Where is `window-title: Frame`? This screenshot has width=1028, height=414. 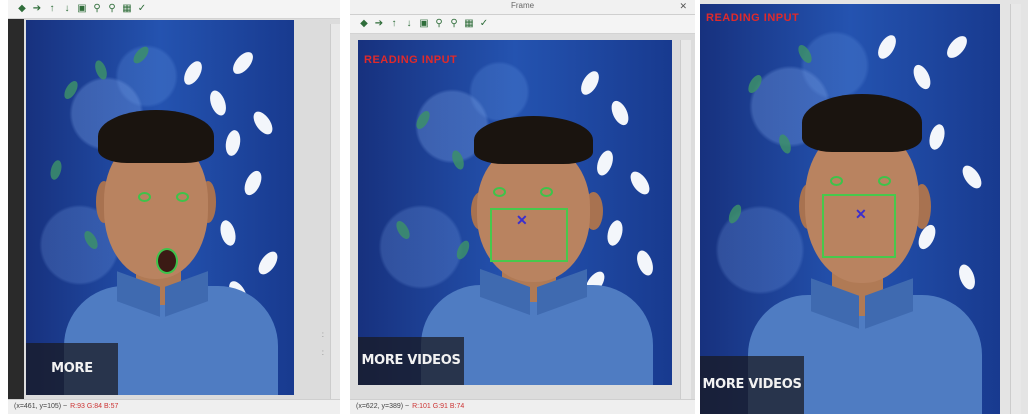 window-title: Frame is located at coordinates (522, 5).